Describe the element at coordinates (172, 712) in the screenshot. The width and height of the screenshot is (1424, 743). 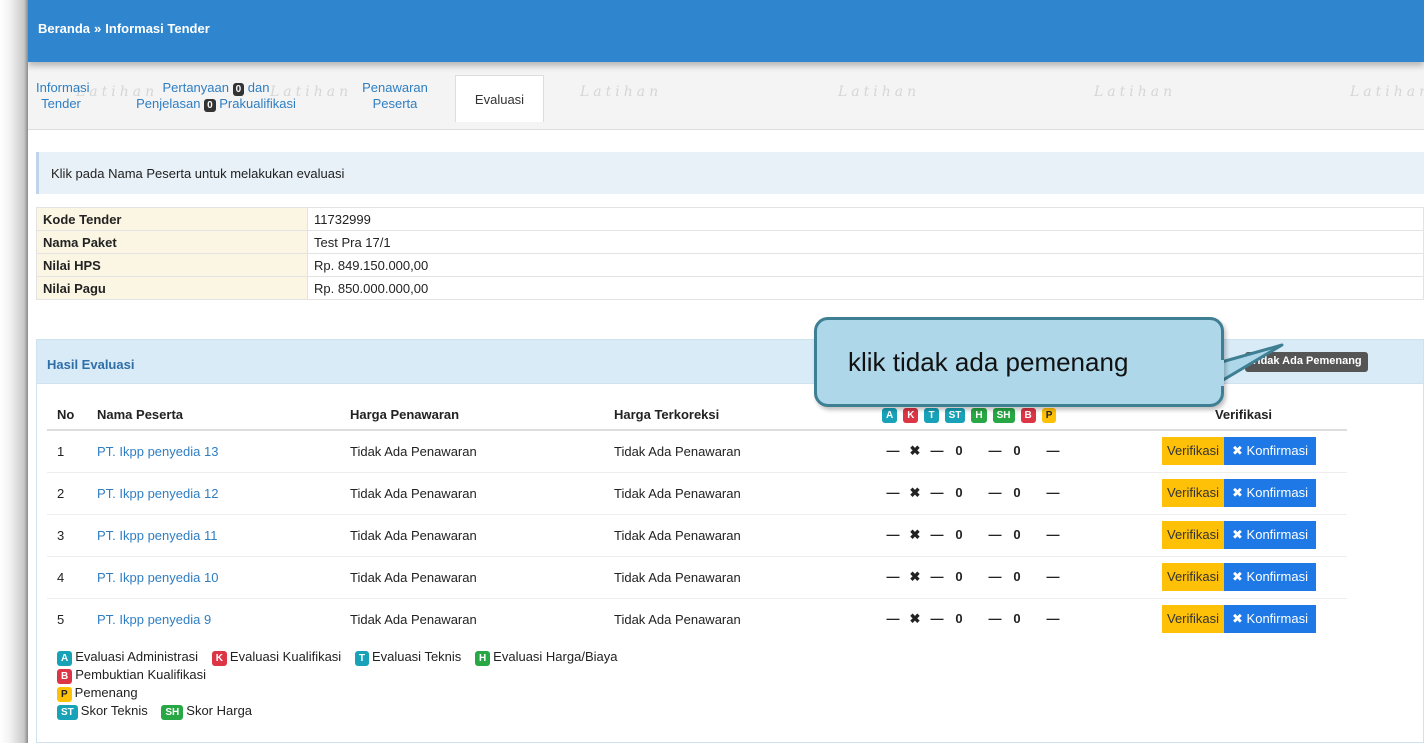
I see `legend-badge-sh: SH` at that location.